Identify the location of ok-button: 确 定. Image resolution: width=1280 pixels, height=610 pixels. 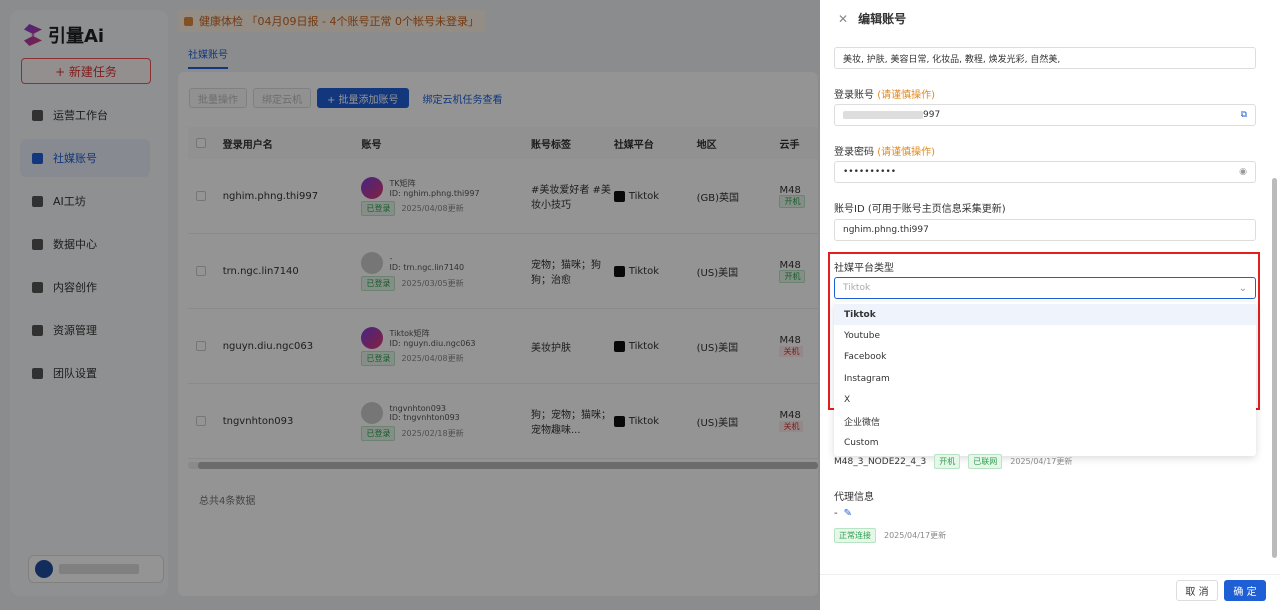
(1245, 590).